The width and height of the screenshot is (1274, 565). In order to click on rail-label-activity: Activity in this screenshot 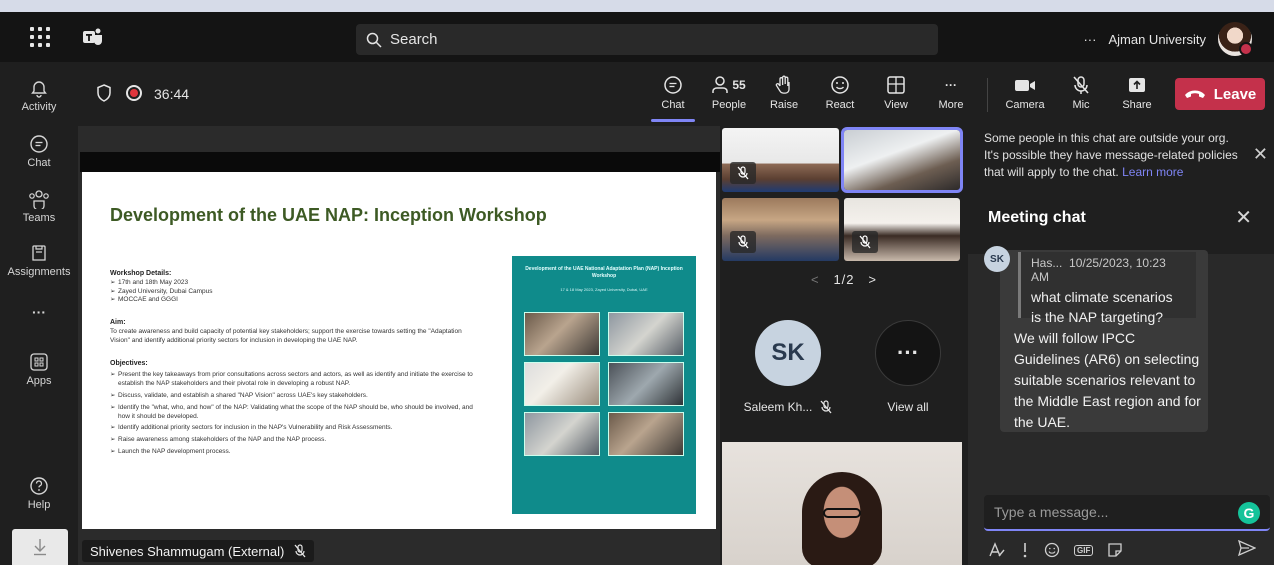, I will do `click(39, 107)`.